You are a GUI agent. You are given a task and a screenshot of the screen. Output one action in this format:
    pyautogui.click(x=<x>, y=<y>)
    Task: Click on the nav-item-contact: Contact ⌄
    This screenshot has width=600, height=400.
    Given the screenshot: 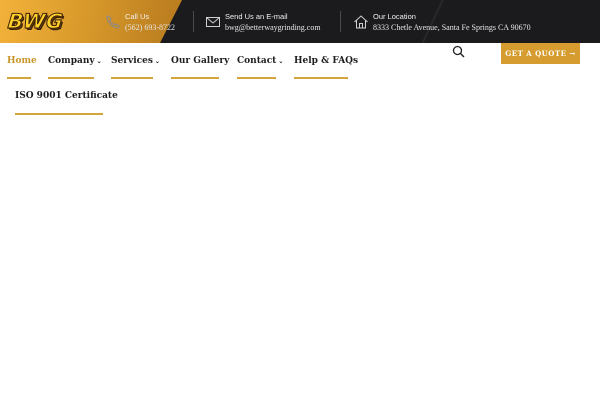 What is the action you would take?
    pyautogui.click(x=260, y=61)
    